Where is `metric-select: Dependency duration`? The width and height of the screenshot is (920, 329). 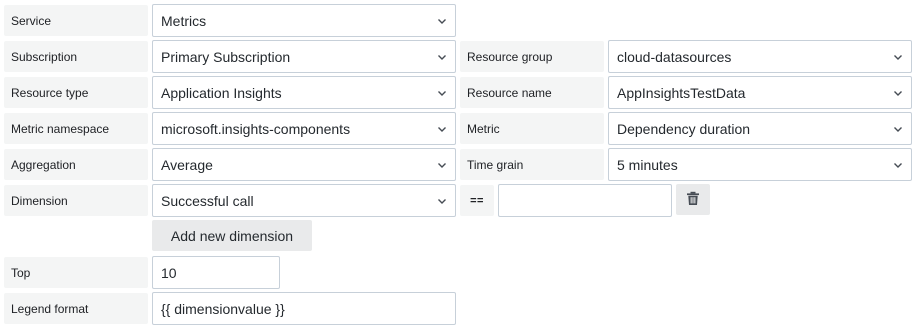
metric-select: Dependency duration is located at coordinates (760, 128).